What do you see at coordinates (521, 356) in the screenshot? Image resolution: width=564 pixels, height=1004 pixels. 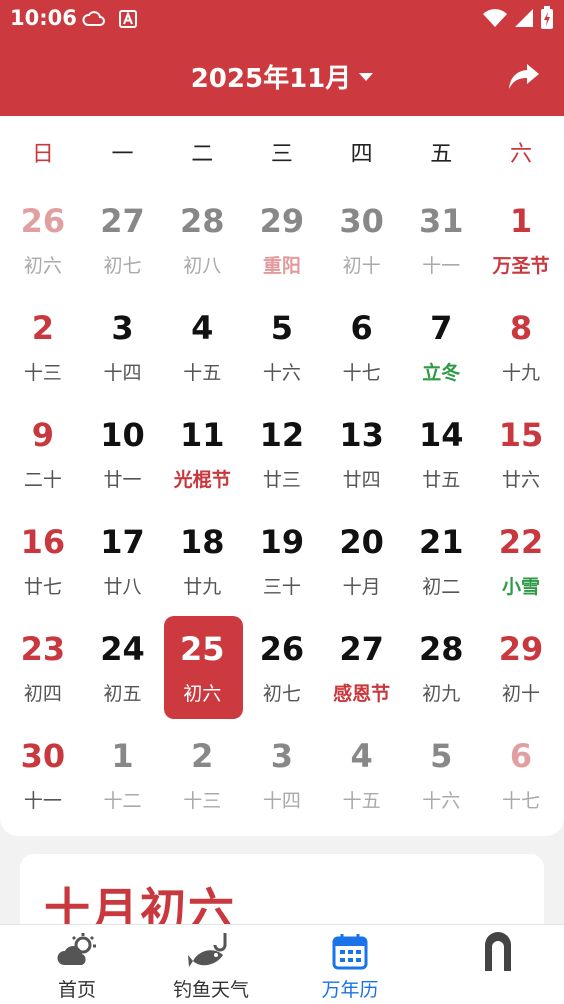 I see `calendar-day: 8 十九` at bounding box center [521, 356].